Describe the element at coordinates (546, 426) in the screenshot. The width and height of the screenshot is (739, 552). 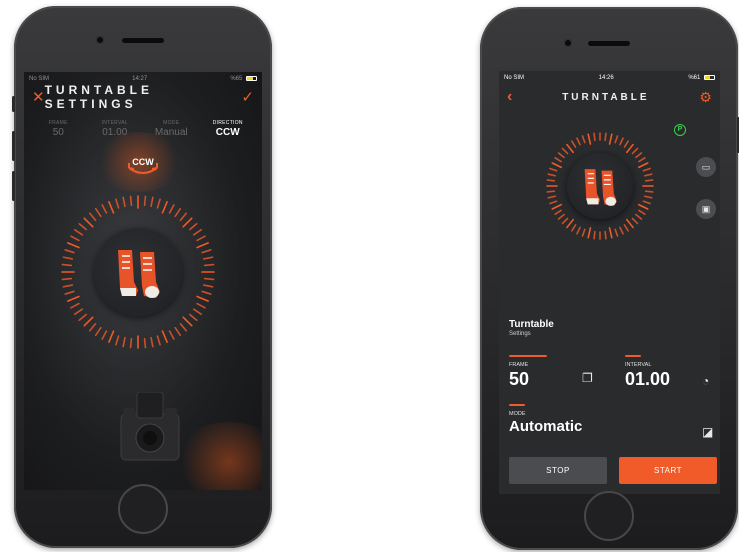
I see `mode-value: Automatic` at that location.